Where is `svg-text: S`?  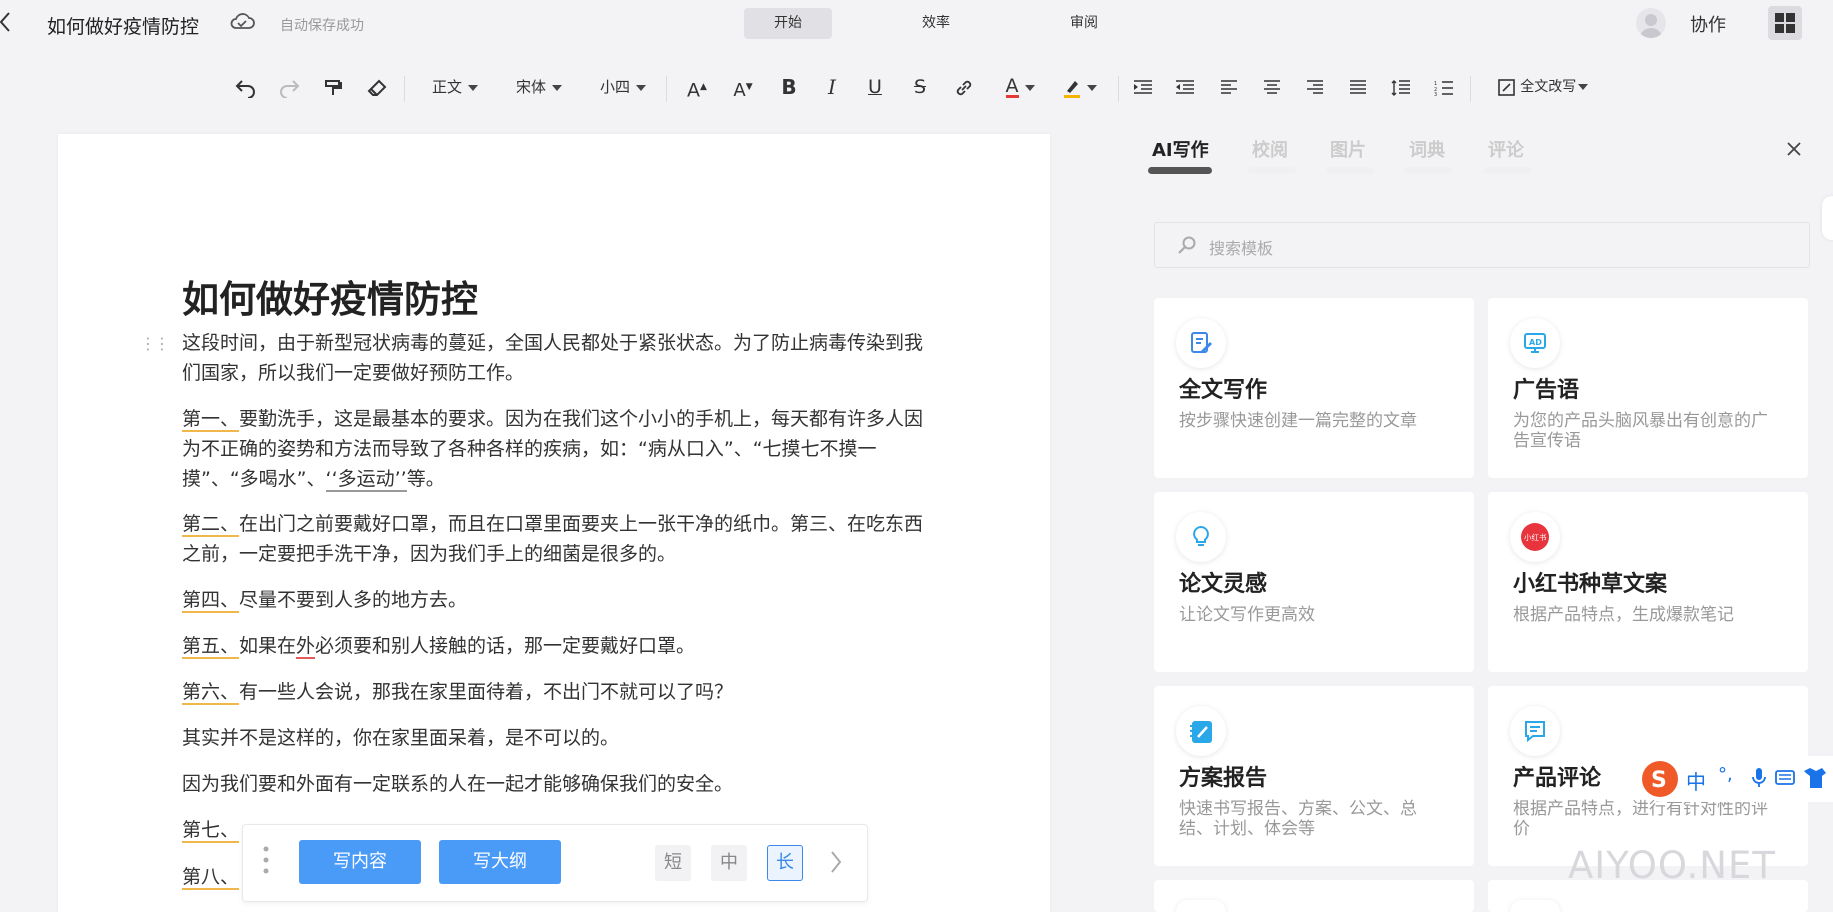 svg-text: S is located at coordinates (1659, 780).